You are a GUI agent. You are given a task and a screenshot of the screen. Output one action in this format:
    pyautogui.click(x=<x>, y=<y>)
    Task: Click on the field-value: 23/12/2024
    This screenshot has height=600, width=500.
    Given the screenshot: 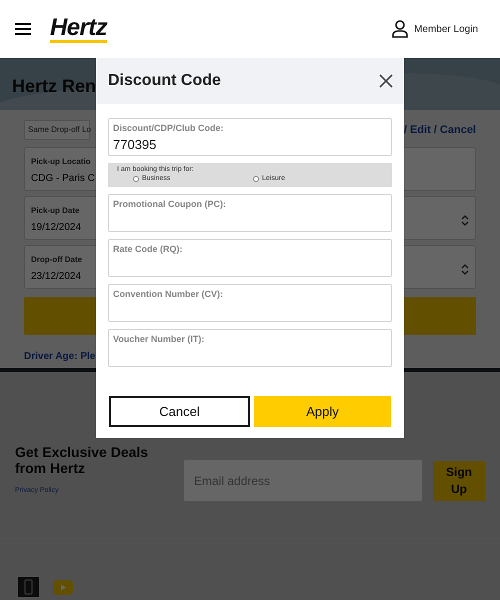 What is the action you would take?
    pyautogui.click(x=56, y=277)
    